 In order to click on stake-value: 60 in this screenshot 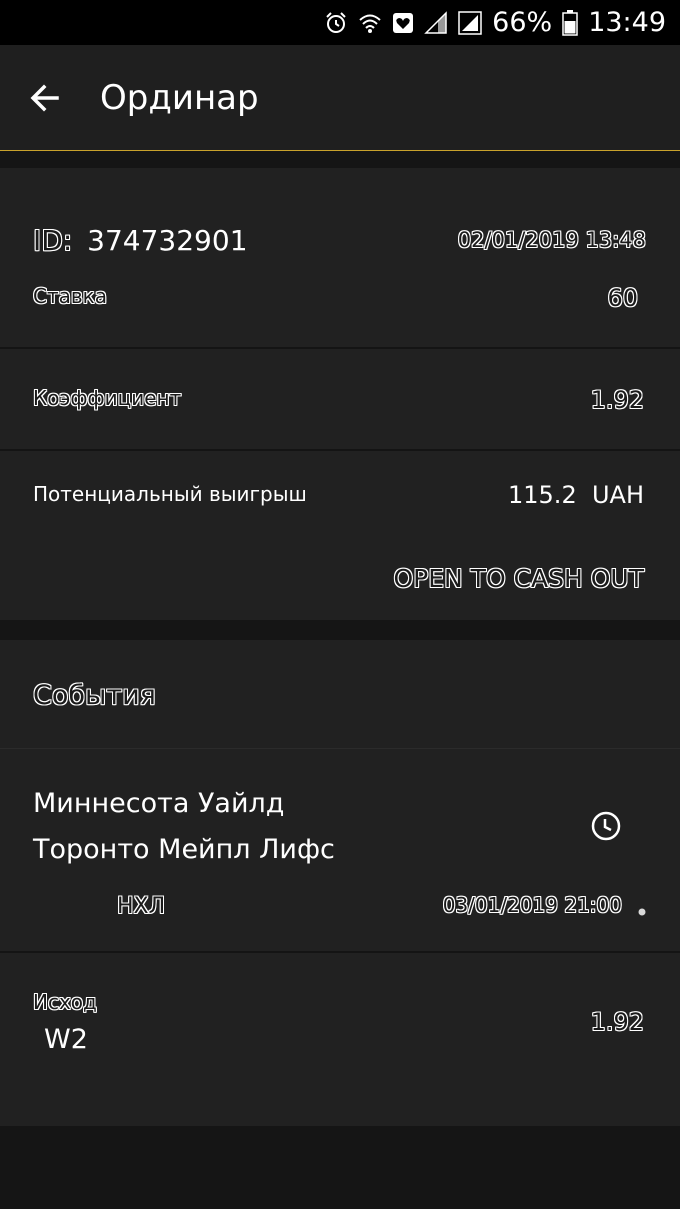, I will do `click(622, 298)`.